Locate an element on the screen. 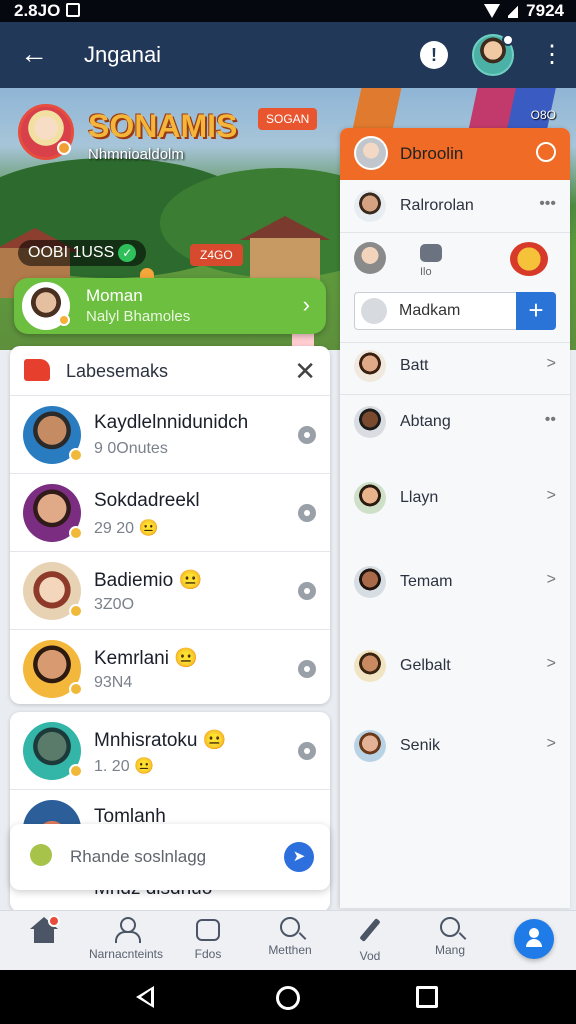 This screenshot has height=1024, width=576. side-panel-item: Senik > is located at coordinates (455, 755).